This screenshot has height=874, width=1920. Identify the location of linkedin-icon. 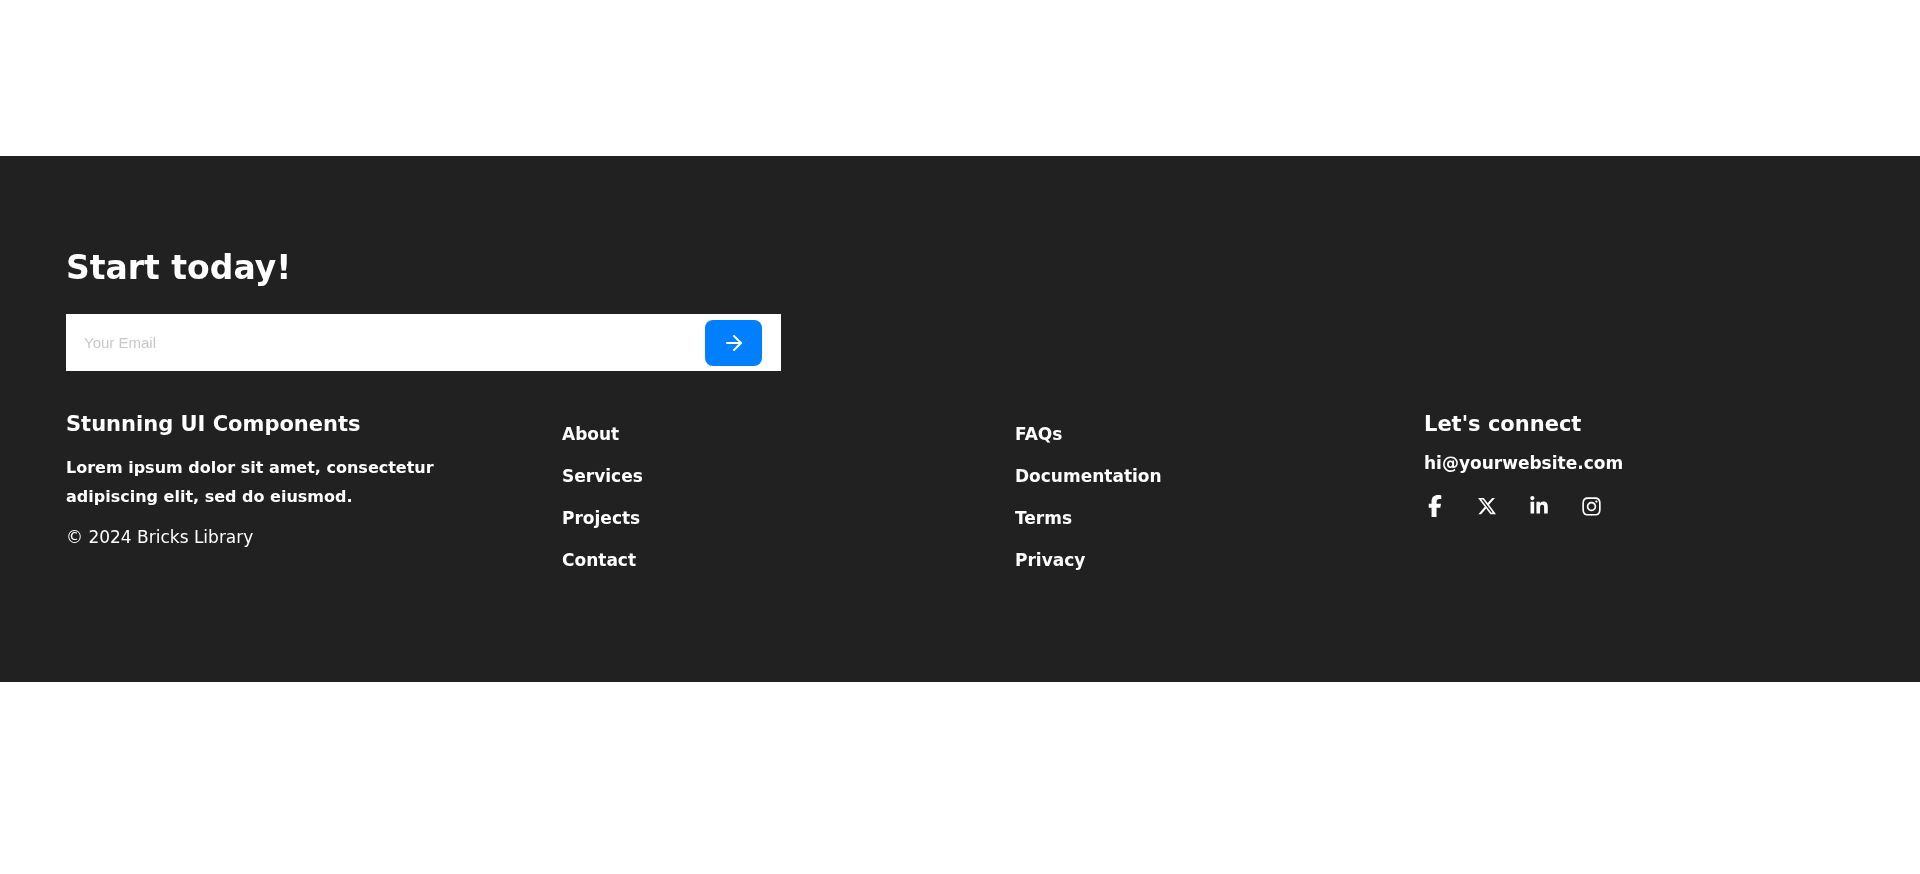
(1539, 506).